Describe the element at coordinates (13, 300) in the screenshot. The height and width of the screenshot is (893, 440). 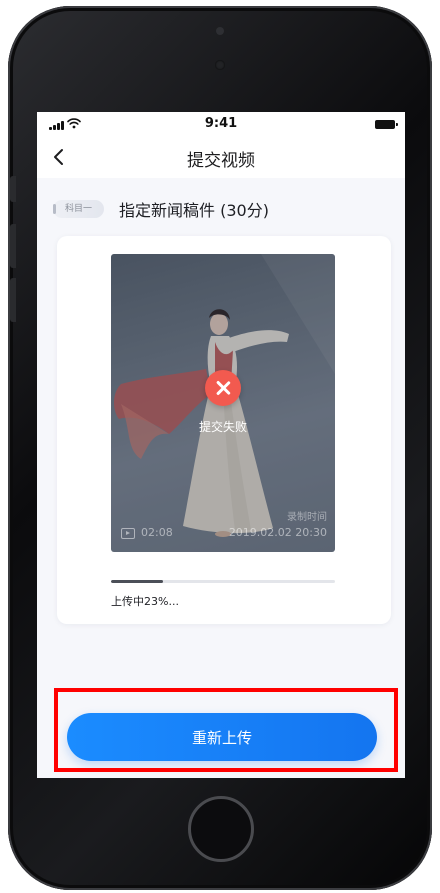
I see `volume-down-button` at that location.